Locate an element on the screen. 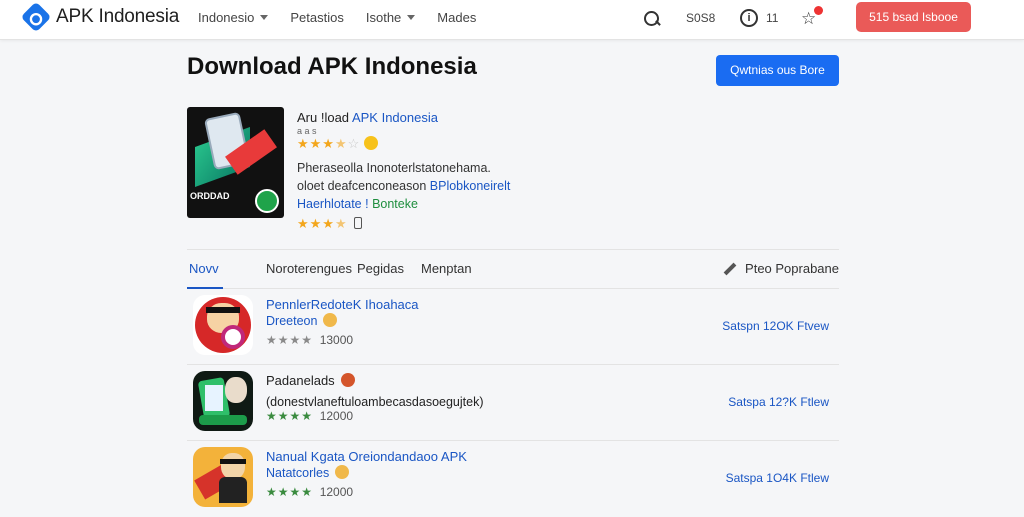 This screenshot has width=1024, height=517. logo-icon is located at coordinates (36, 17).